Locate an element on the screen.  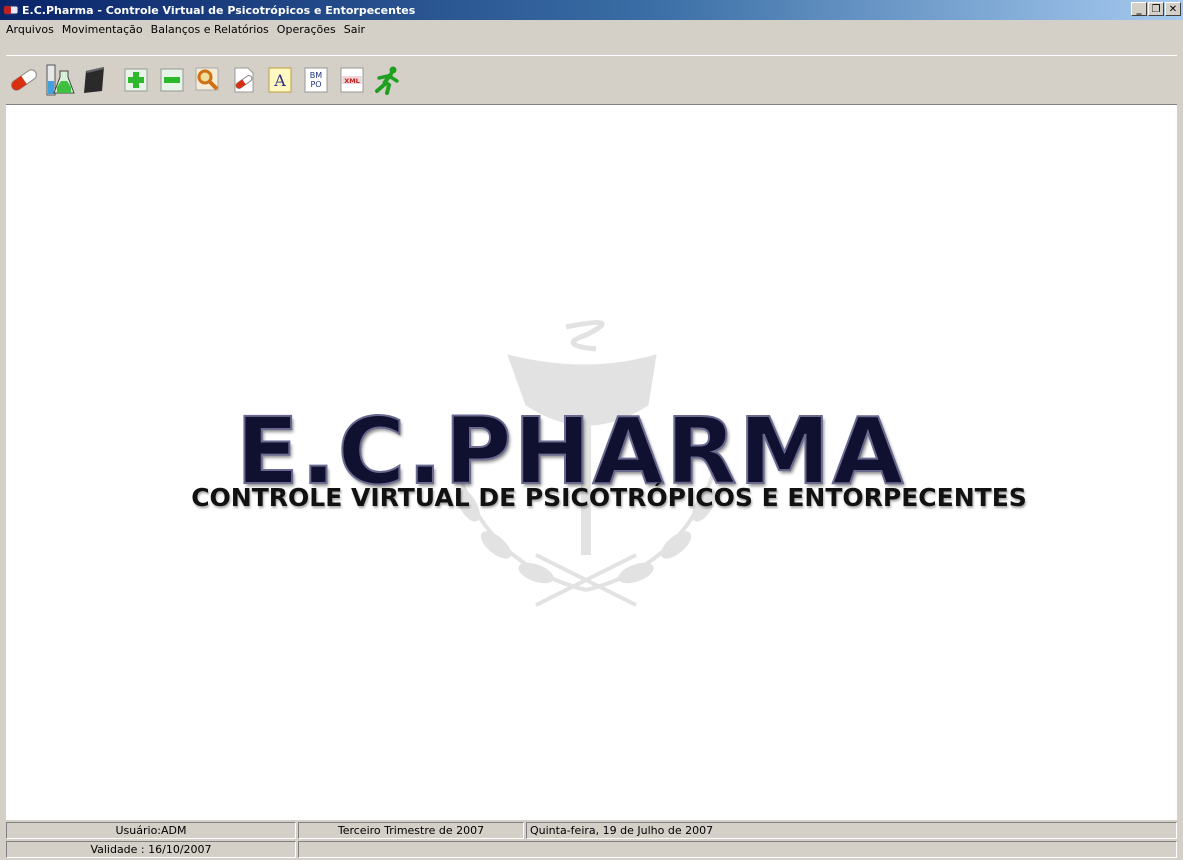
search-icon is located at coordinates (207, 79).